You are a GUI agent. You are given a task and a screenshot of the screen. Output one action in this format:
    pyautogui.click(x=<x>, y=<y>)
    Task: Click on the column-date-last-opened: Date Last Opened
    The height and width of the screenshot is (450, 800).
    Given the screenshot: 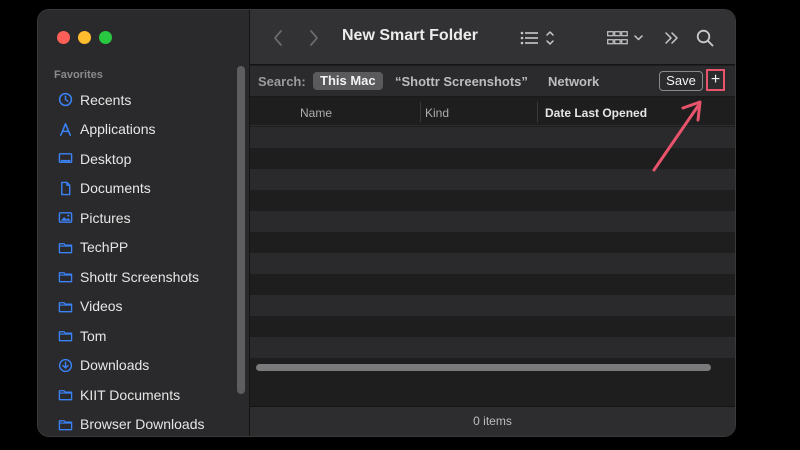 What is the action you would take?
    pyautogui.click(x=596, y=113)
    